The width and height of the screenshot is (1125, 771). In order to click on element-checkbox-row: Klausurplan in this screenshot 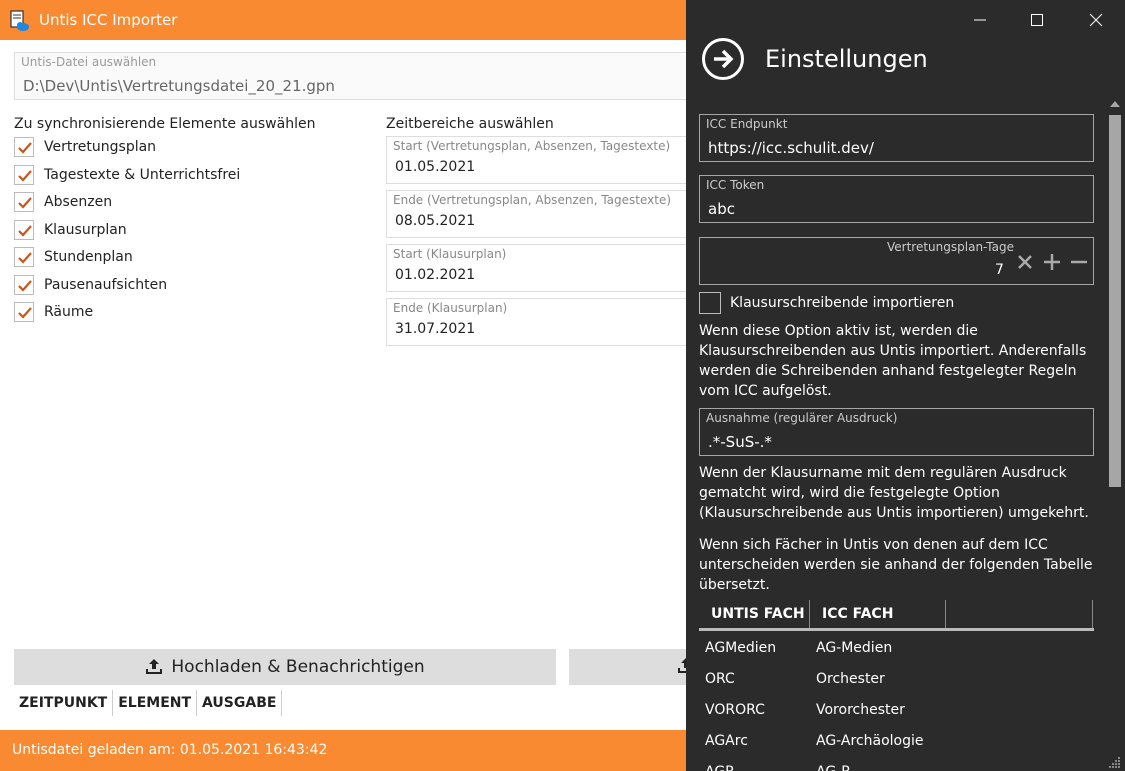, I will do `click(70, 230)`.